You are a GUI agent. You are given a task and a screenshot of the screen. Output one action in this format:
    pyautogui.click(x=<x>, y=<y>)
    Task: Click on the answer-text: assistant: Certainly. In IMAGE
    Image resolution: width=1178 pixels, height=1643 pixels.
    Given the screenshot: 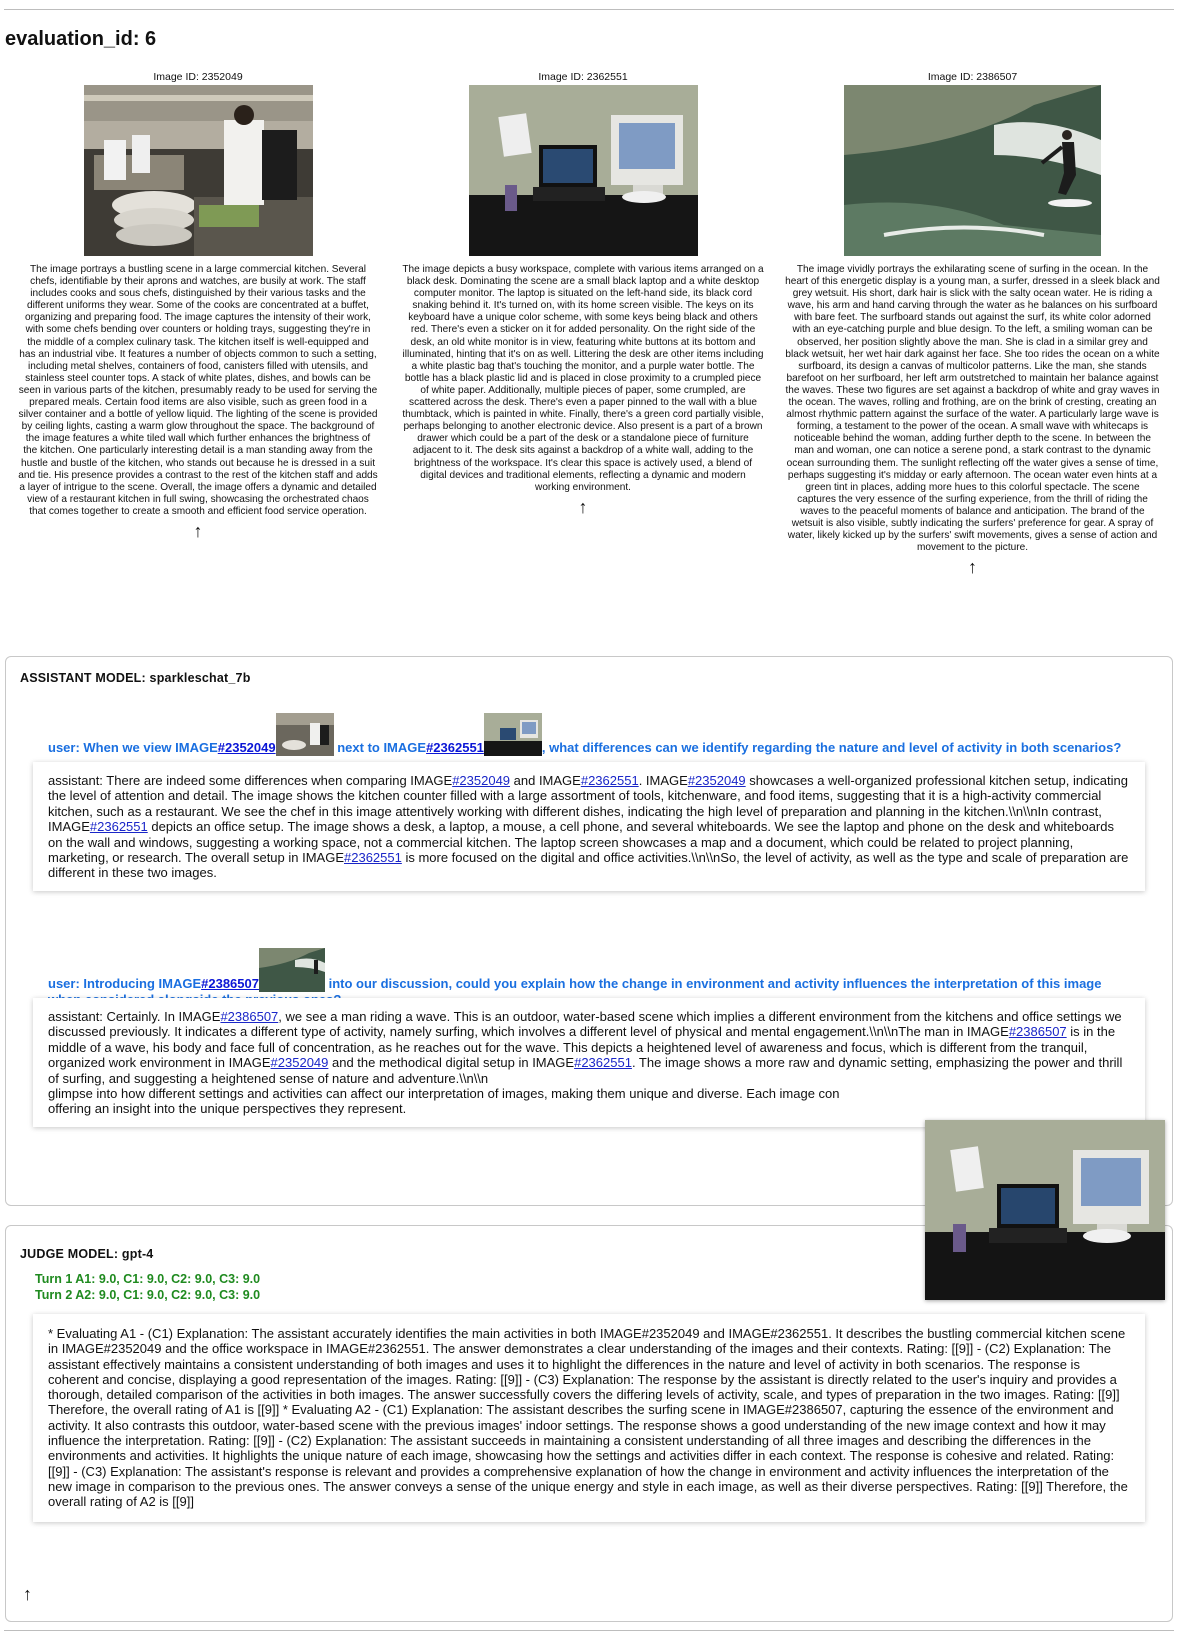 What is the action you would take?
    pyautogui.click(x=134, y=1016)
    